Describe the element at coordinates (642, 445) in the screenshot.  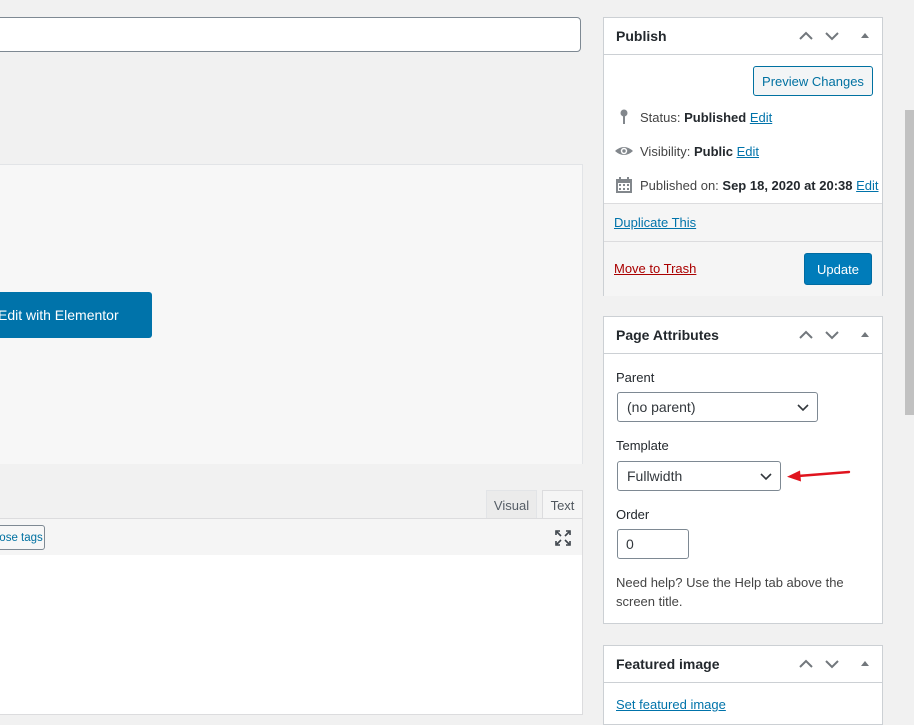
I see `template-label: Template` at that location.